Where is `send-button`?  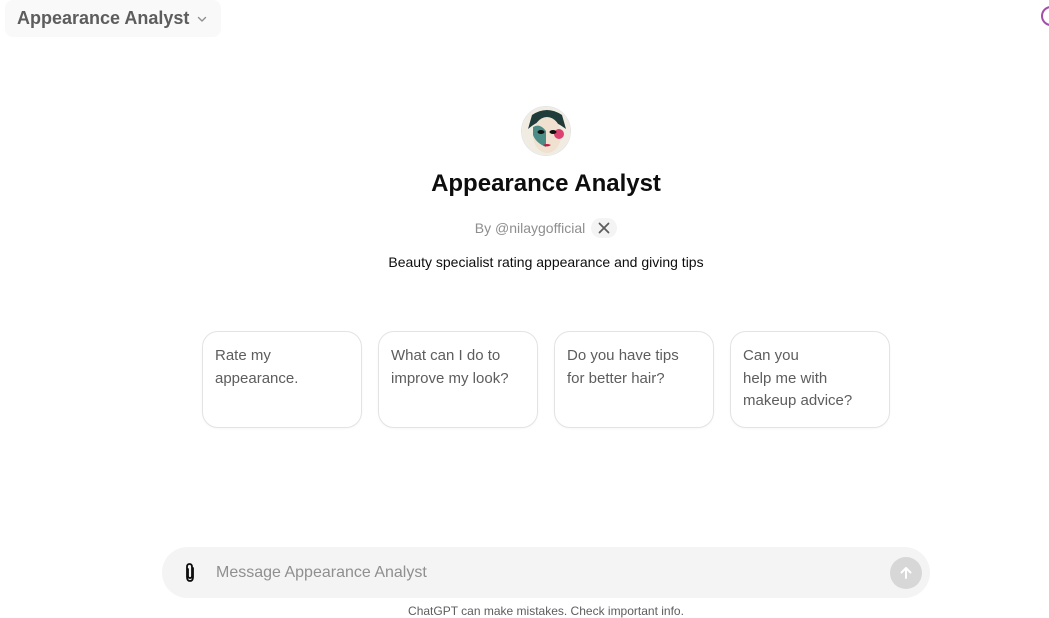 send-button is located at coordinates (906, 572).